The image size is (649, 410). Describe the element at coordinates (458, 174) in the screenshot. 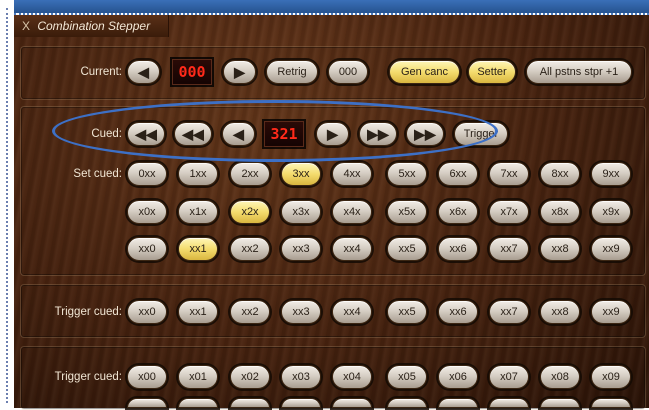

I see `set-cued-button-6xx: 6xx` at that location.